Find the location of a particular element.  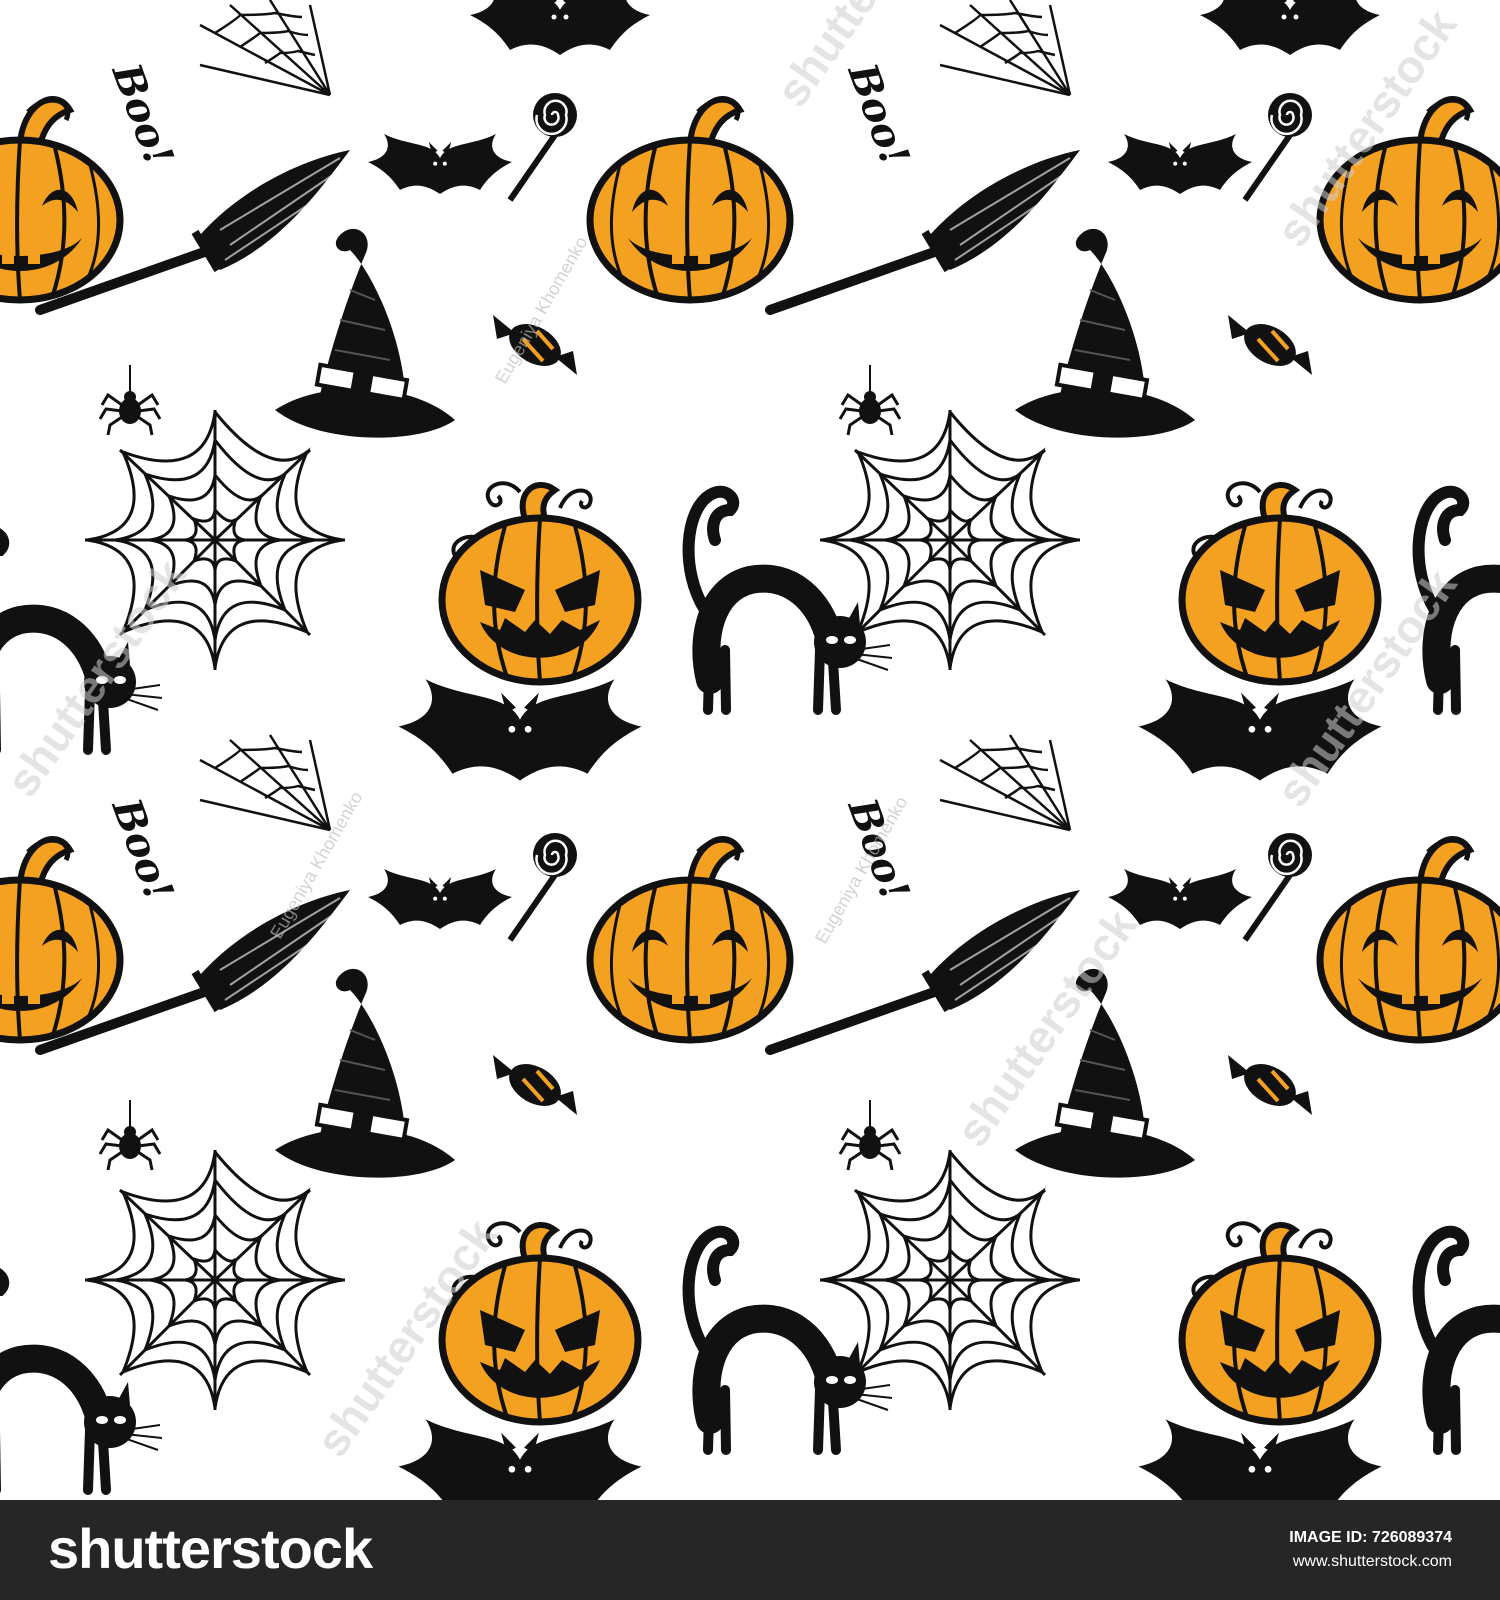

image-meta: IMAGE ID: 726089374 www.shutterstock.com is located at coordinates (1370, 1550).